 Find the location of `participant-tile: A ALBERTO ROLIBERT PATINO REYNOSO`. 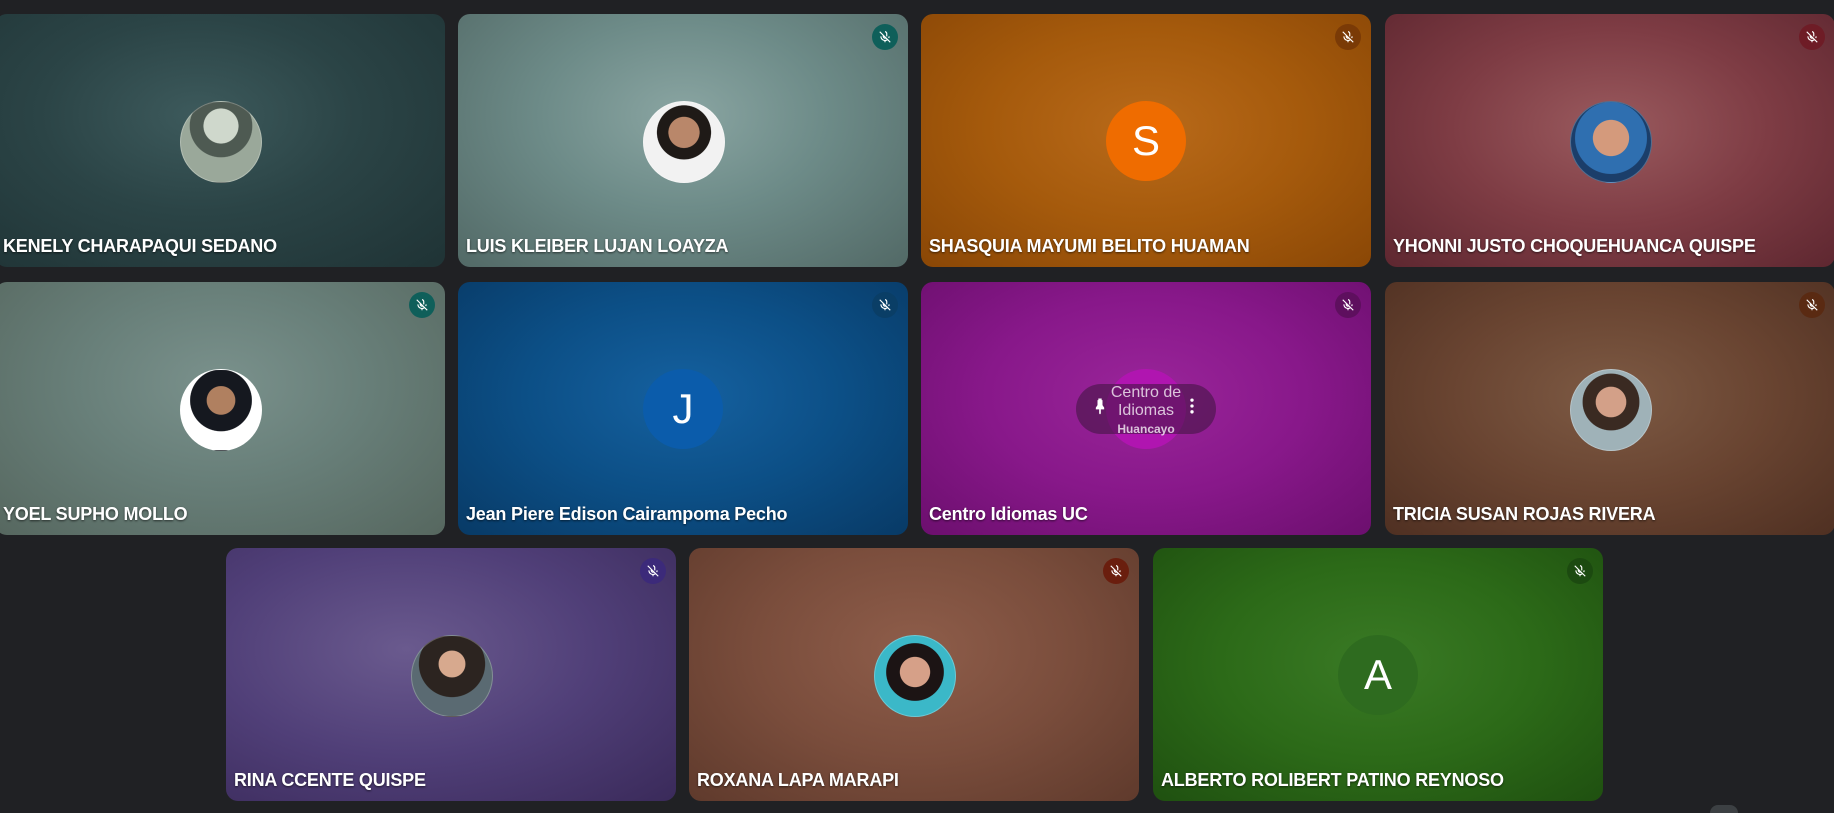

participant-tile: A ALBERTO ROLIBERT PATINO REYNOSO is located at coordinates (1378, 674).